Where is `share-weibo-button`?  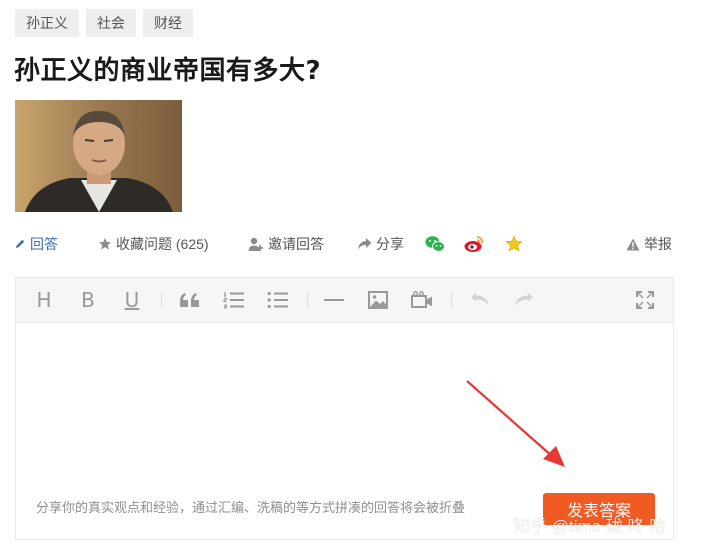 share-weibo-button is located at coordinates (474, 244).